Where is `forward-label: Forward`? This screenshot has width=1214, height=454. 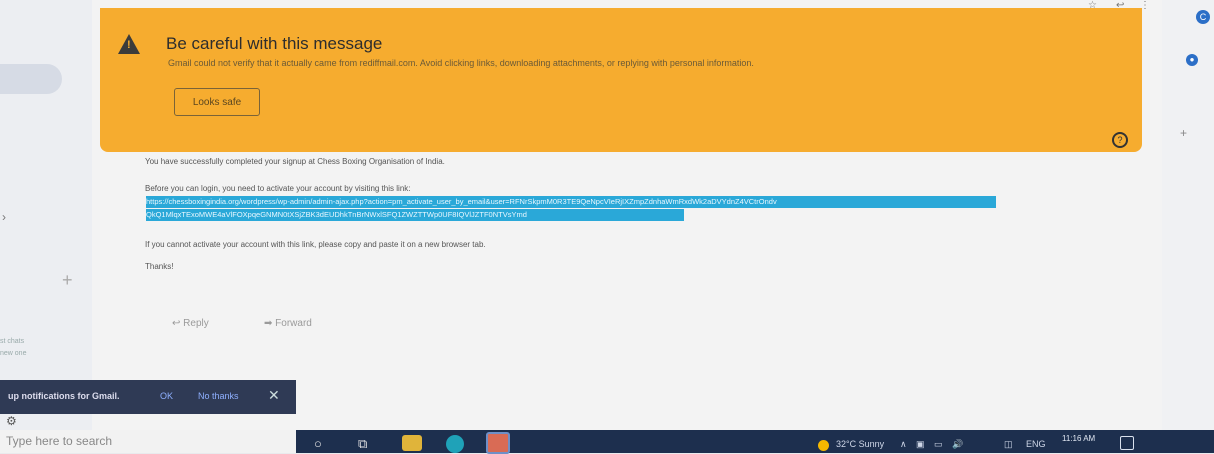 forward-label: Forward is located at coordinates (293, 323).